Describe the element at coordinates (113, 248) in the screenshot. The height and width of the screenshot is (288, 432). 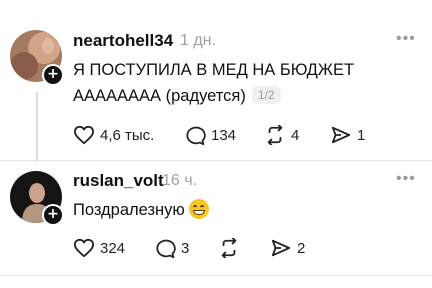
I see `like-count: 324` at that location.